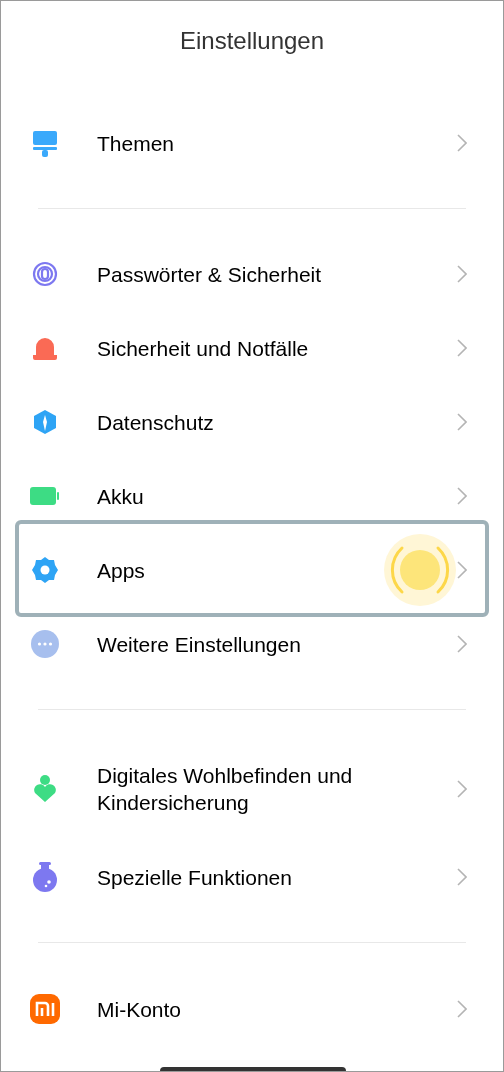 Image resolution: width=504 pixels, height=1072 pixels. I want to click on gear-icon, so click(45, 570).